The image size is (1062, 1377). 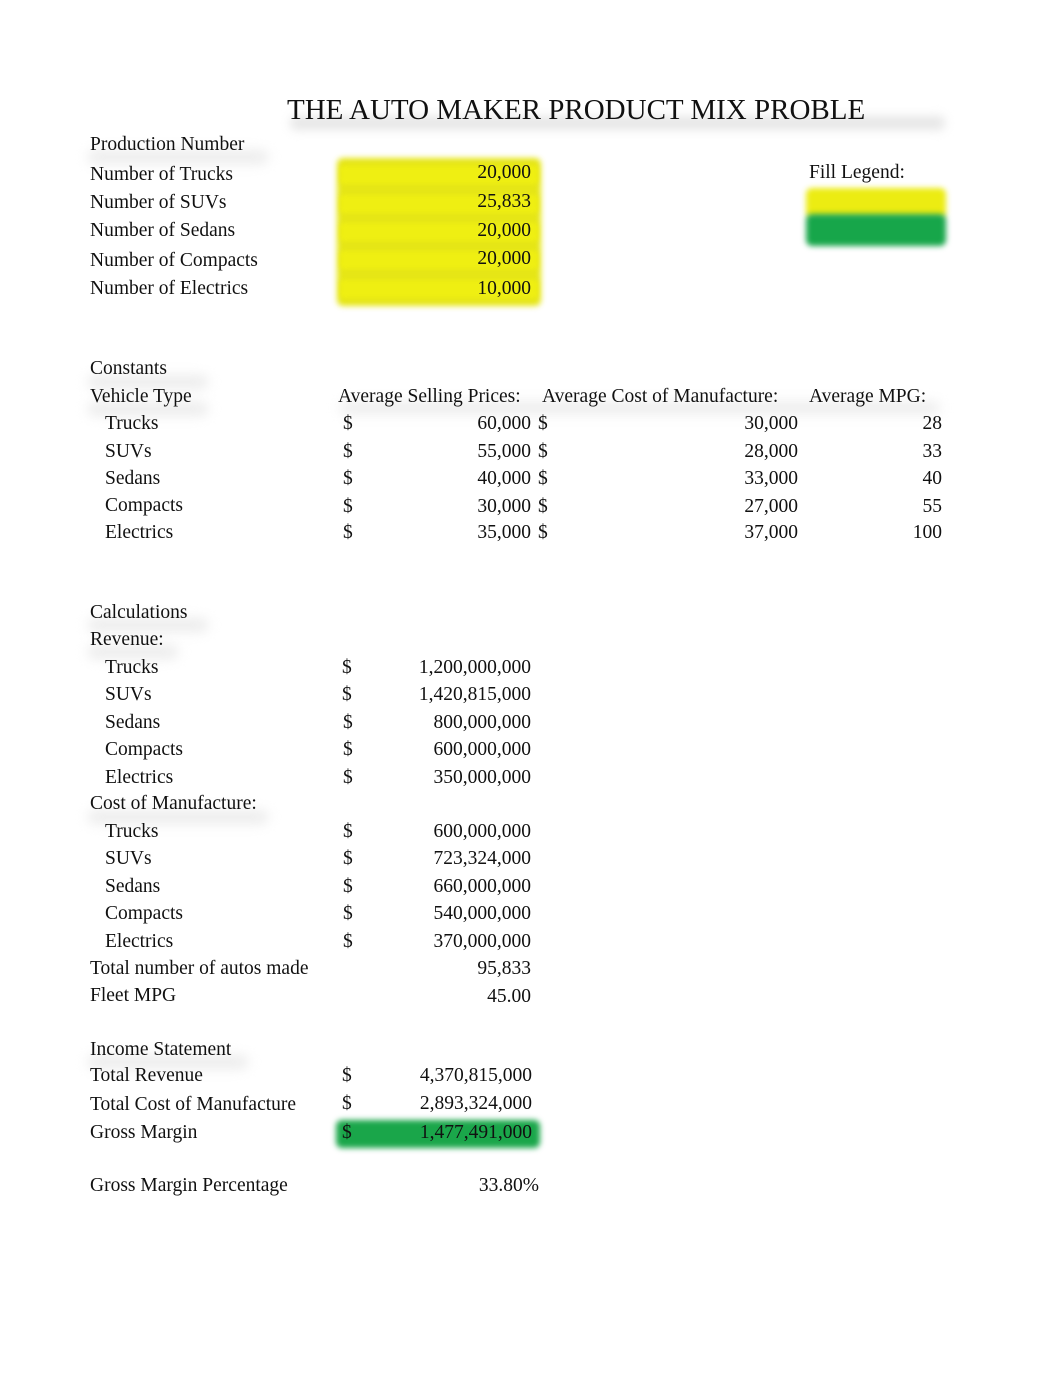 I want to click on total-revenue-value: 4,370,815,000, so click(x=475, y=1075).